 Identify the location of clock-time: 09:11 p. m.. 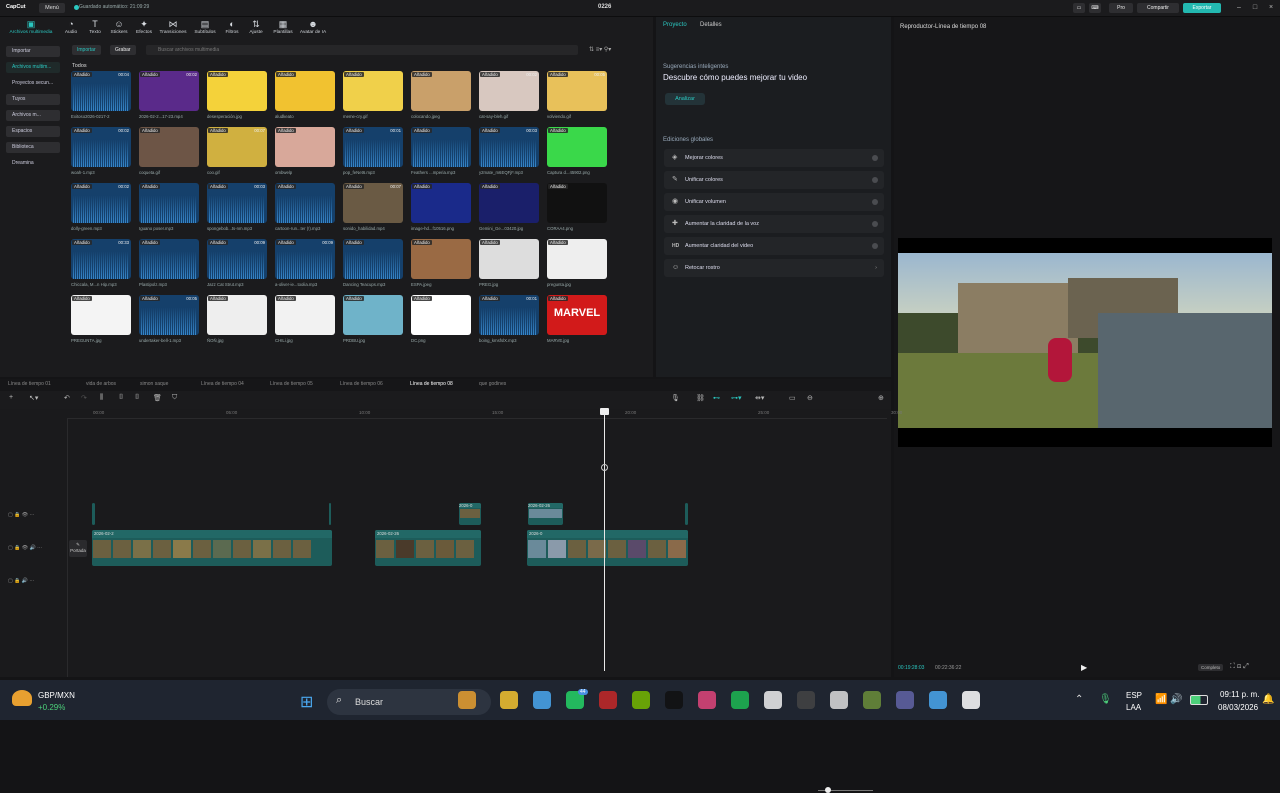
(1239, 694).